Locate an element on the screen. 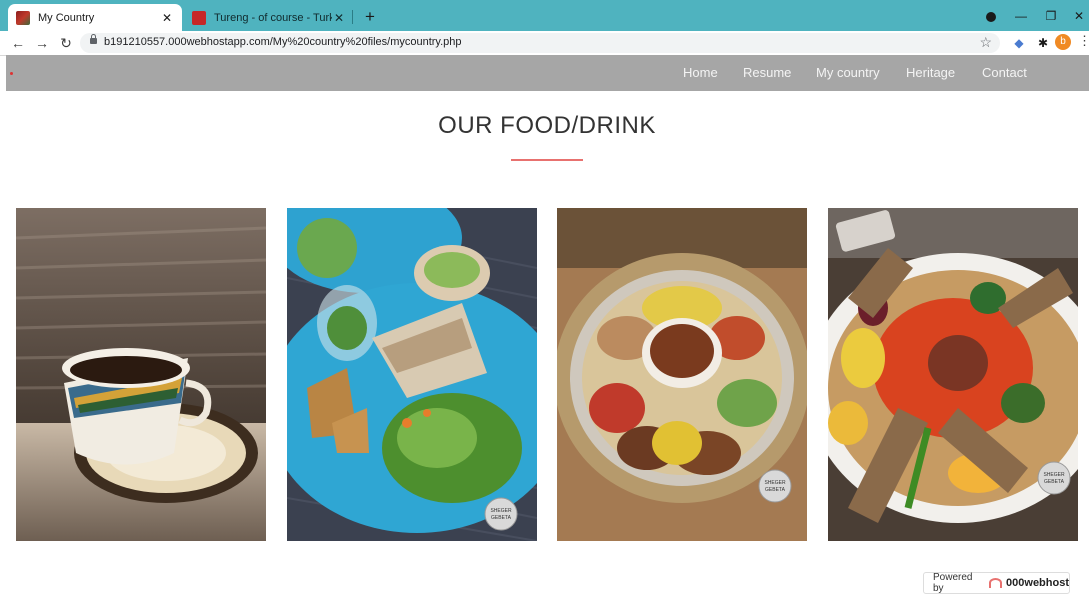 The width and height of the screenshot is (1089, 594). menu-dots-icon: ⋮ is located at coordinates (1083, 41).